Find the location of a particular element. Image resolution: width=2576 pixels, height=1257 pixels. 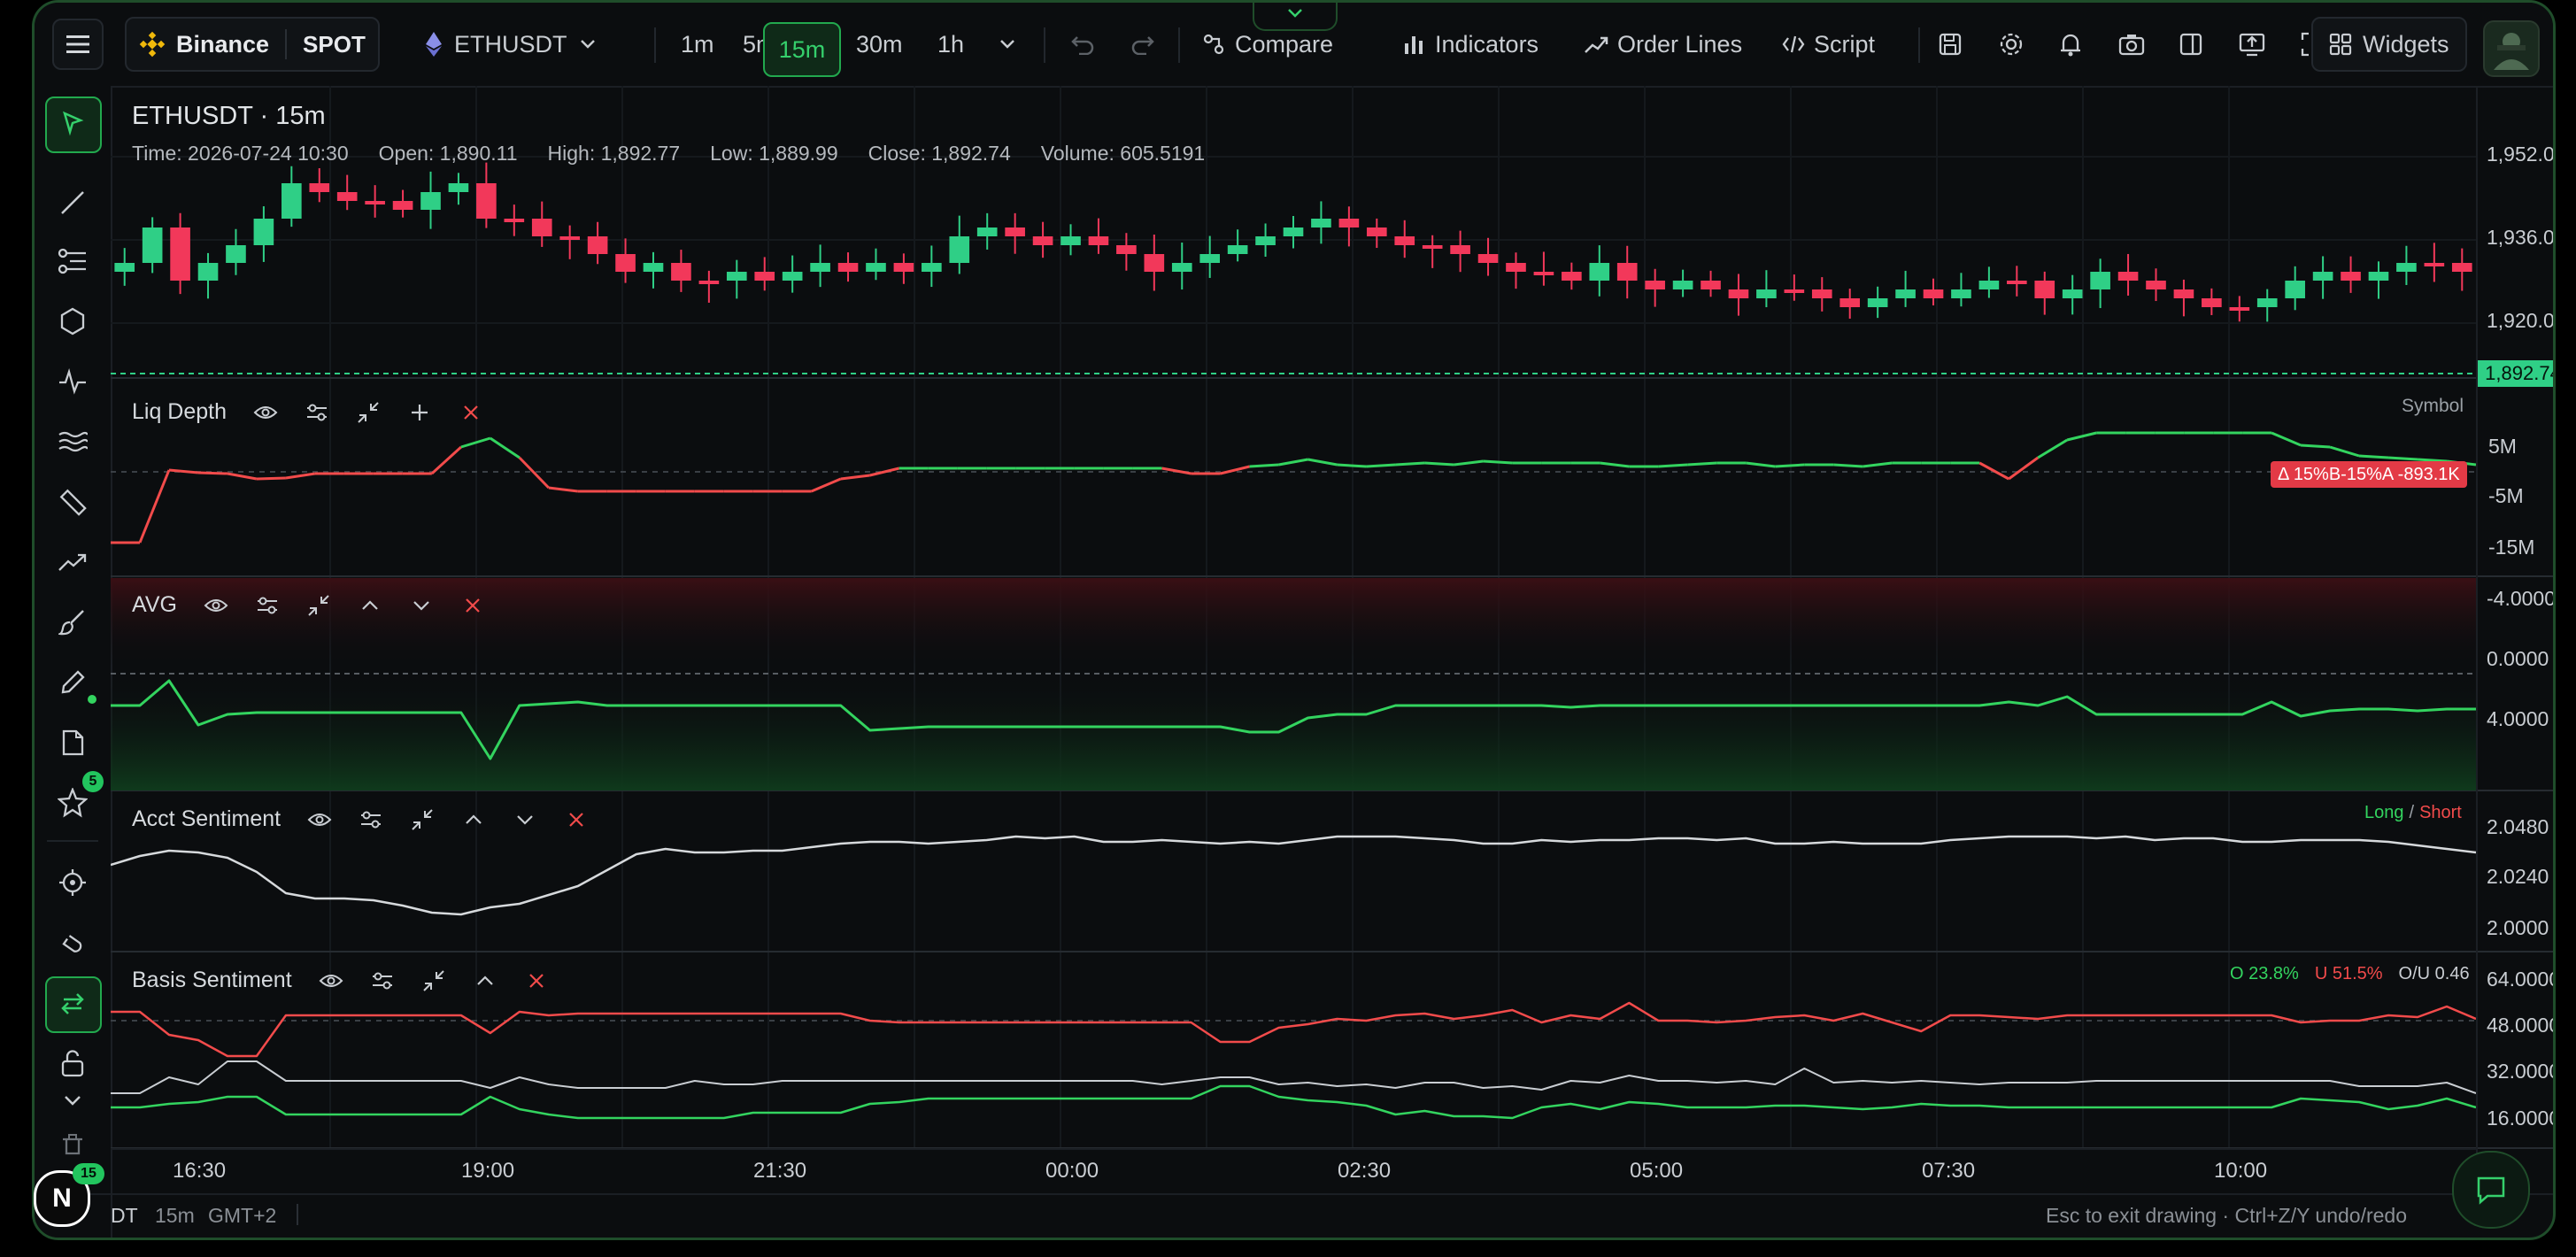

order-lines-label: Order Lines is located at coordinates (1680, 44).